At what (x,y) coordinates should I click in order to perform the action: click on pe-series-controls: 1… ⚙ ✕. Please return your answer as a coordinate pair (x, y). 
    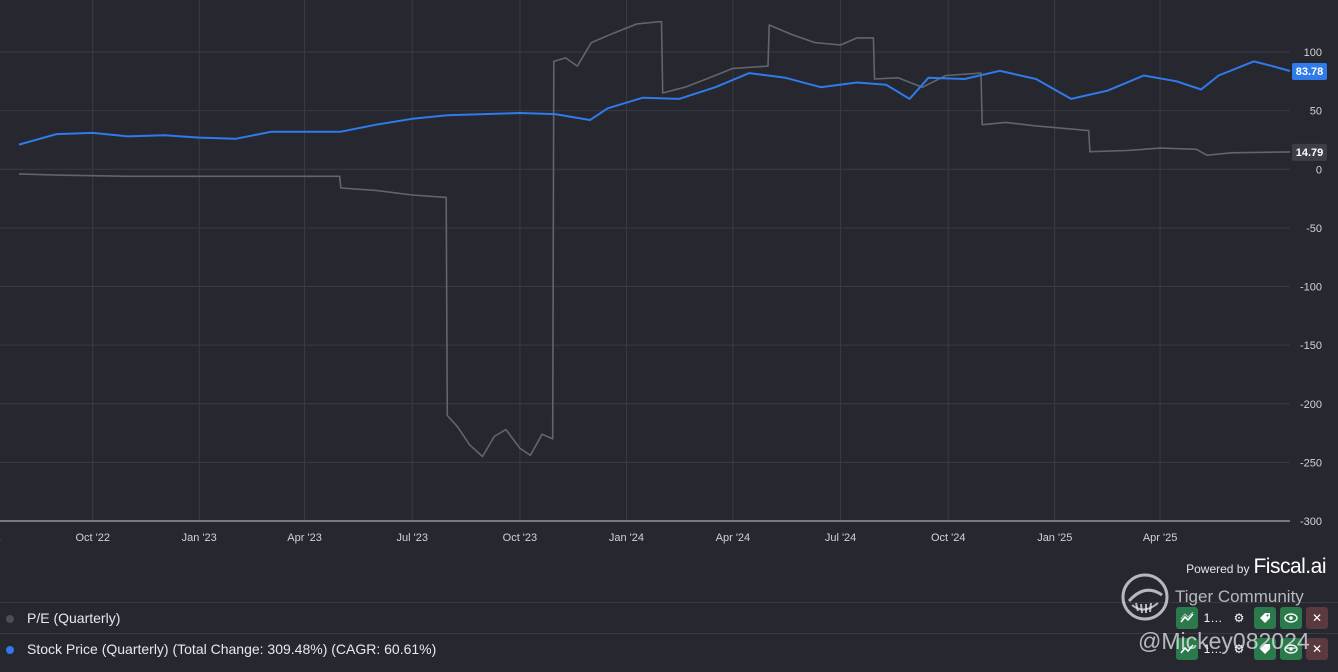
    Looking at the image, I should click on (1252, 618).